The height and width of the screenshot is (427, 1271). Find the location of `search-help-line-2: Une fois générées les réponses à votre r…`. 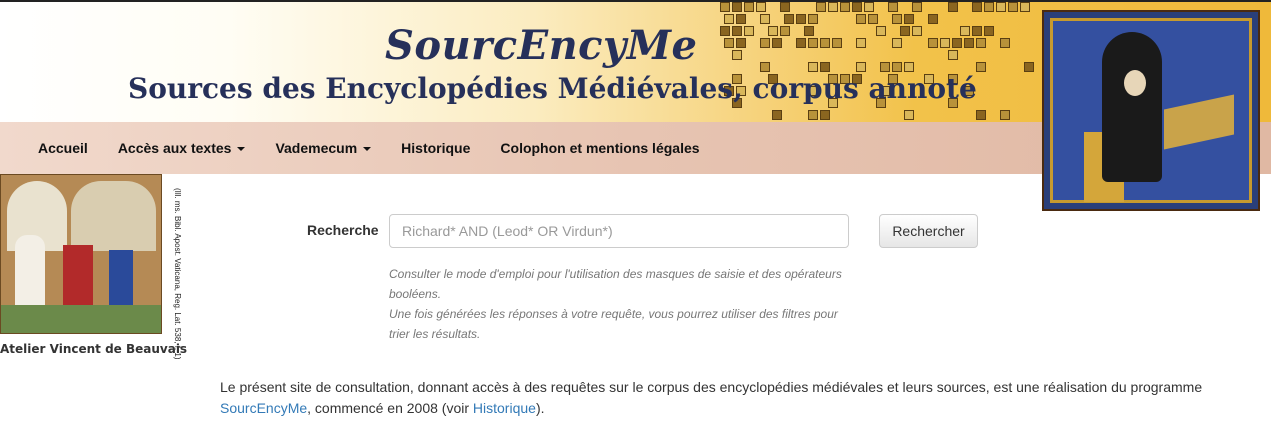

search-help-line-2: Une fois générées les réponses à votre r… is located at coordinates (613, 324).